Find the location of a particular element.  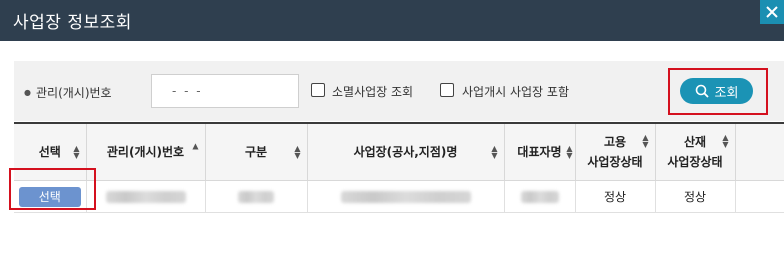

close-button is located at coordinates (772, 12).